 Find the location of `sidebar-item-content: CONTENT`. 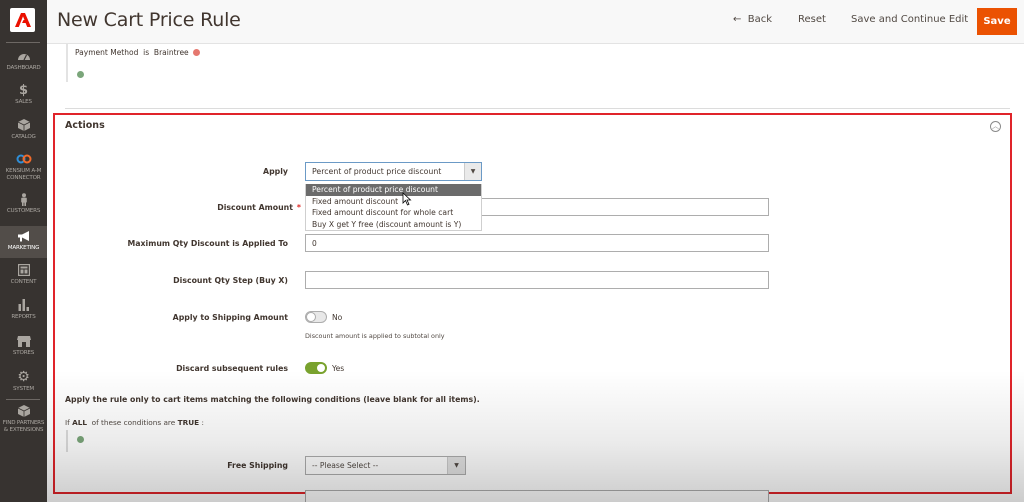

sidebar-item-content: CONTENT is located at coordinates (23, 278).